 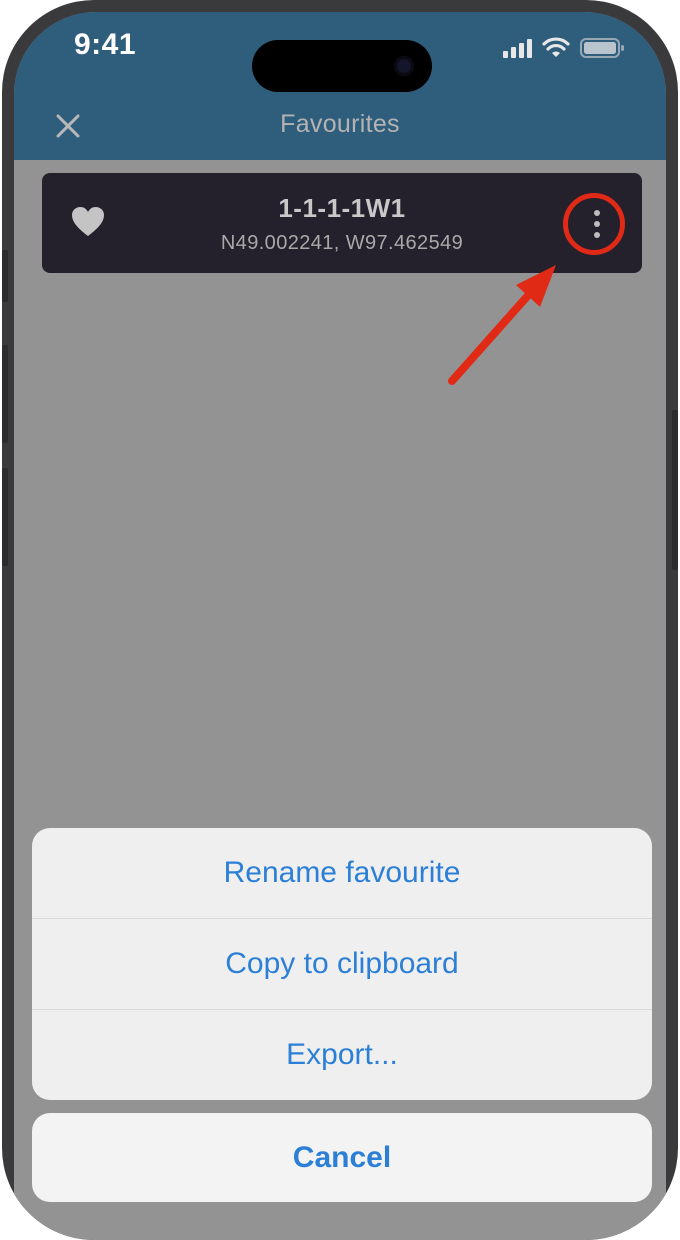 I want to click on volume-up-button, so click(x=5, y=394).